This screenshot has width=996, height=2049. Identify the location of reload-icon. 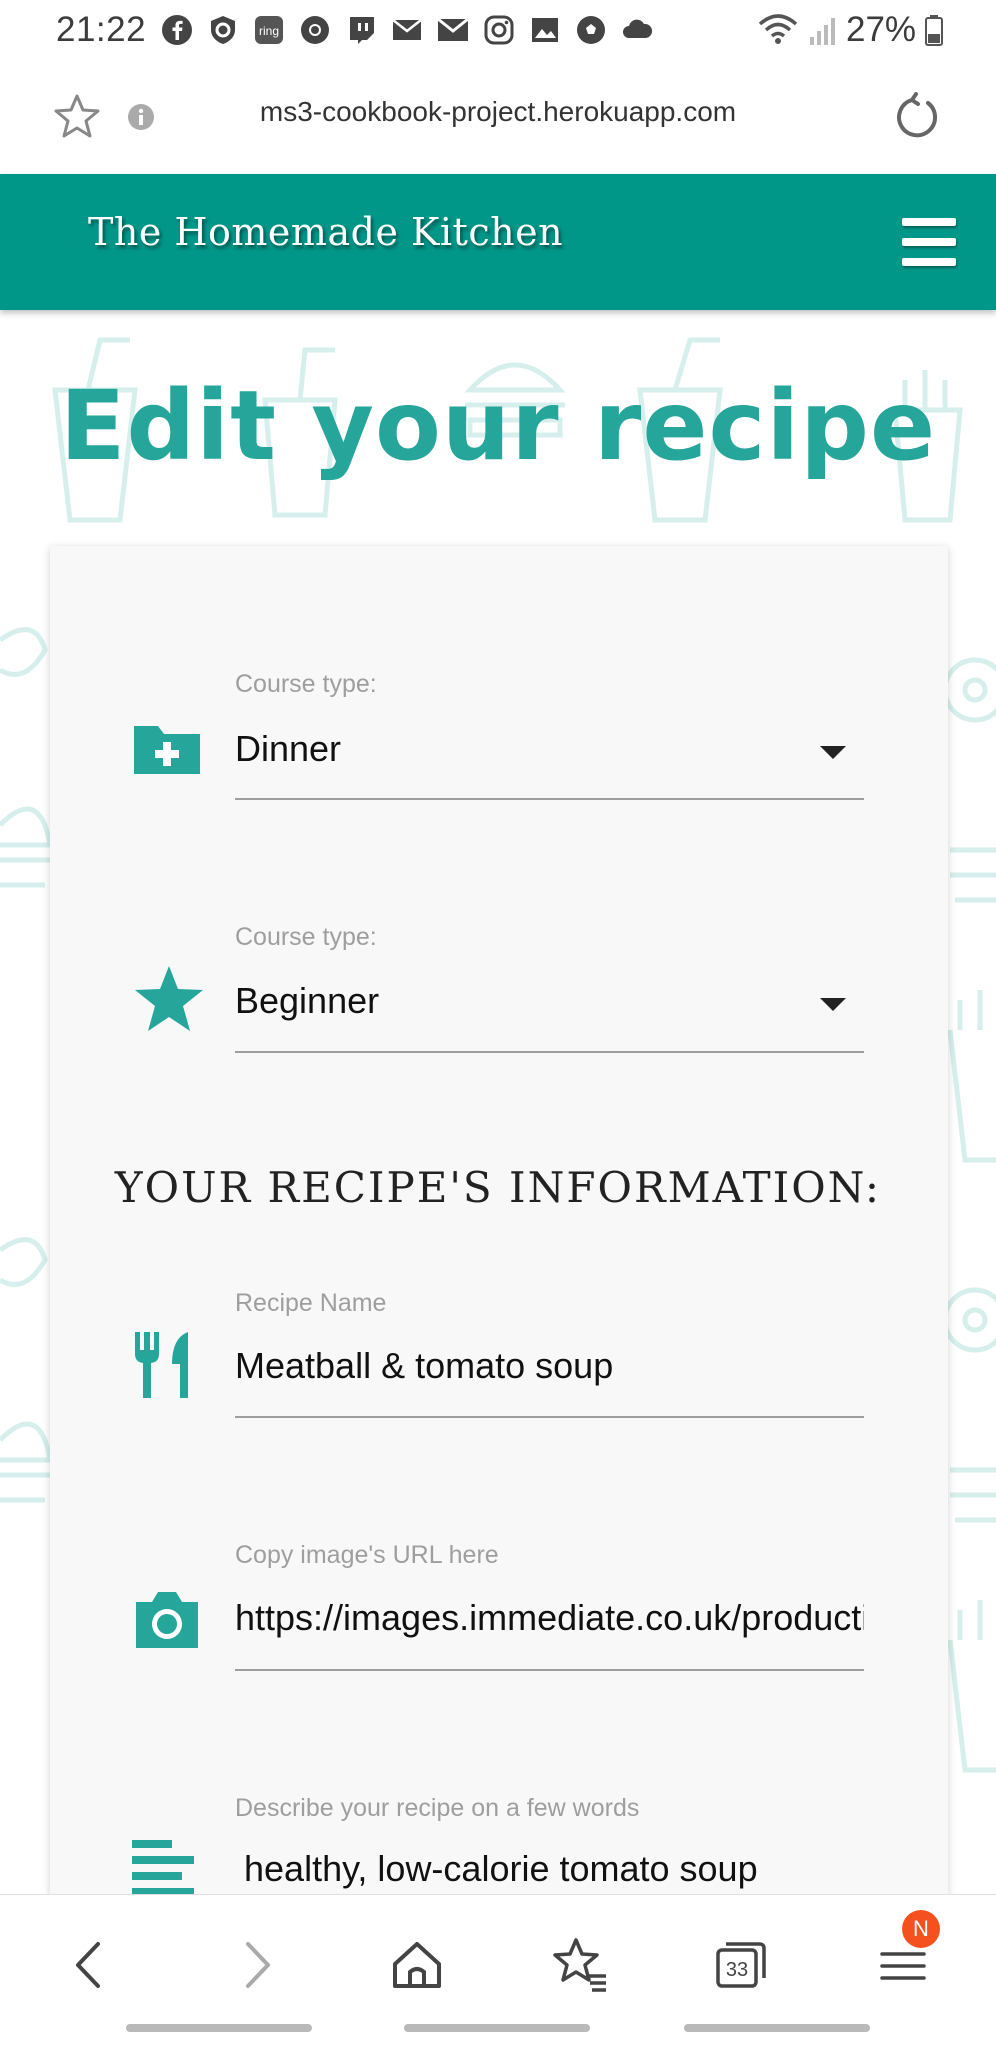
(917, 117).